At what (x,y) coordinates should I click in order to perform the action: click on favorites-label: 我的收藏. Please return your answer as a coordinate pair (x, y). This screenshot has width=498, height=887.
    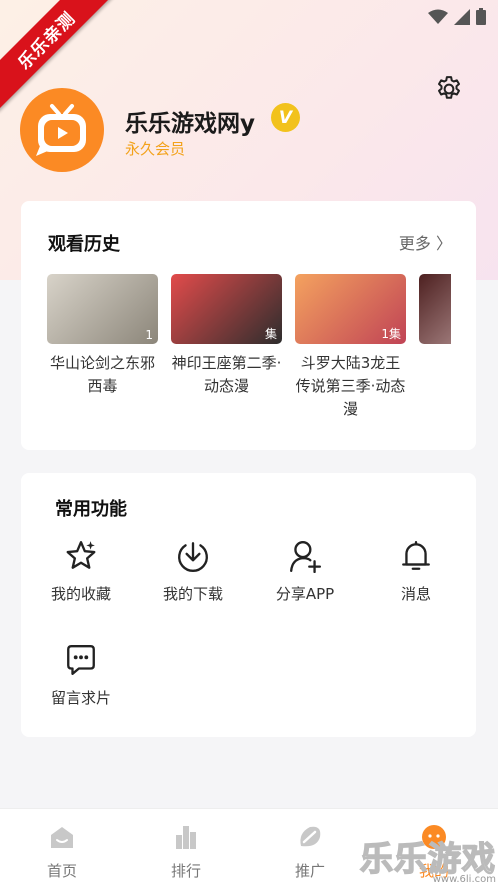
    Looking at the image, I should click on (80, 594).